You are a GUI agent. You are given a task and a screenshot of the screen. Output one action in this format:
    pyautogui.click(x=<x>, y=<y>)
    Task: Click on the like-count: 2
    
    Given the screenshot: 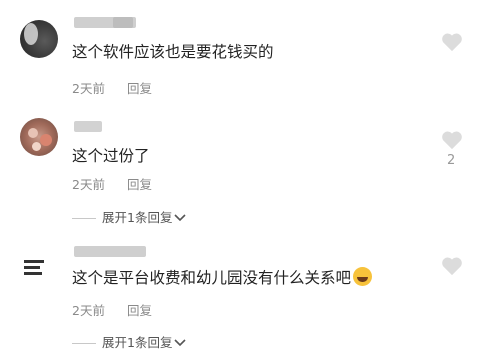 What is the action you would take?
    pyautogui.click(x=451, y=160)
    